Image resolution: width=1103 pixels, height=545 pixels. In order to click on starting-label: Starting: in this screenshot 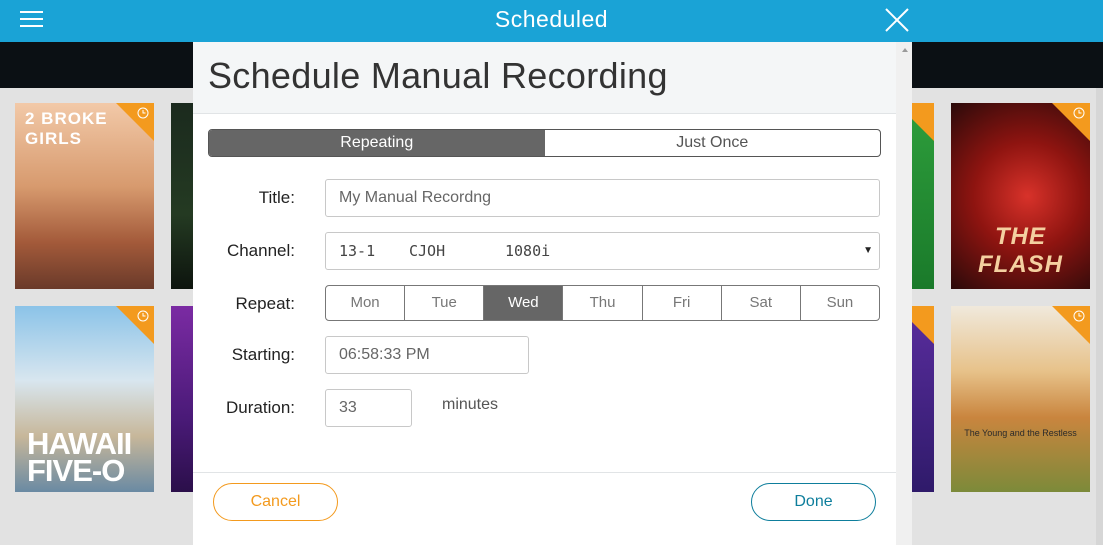, I will do `click(263, 354)`.